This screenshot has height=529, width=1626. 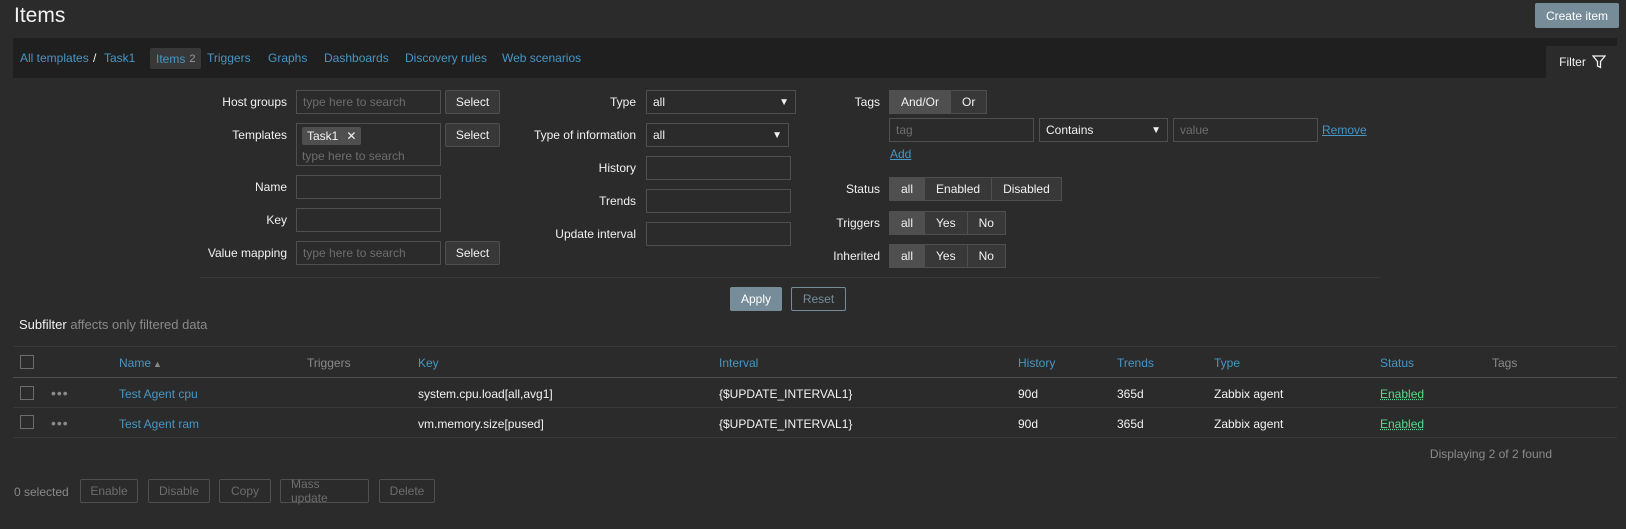 I want to click on column-header-history: History, so click(x=1036, y=363).